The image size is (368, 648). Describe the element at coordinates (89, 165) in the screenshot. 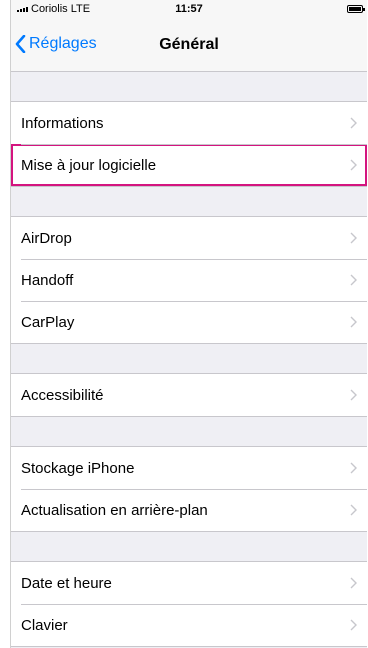

I see `row-label: Mise à jour logicielle` at that location.